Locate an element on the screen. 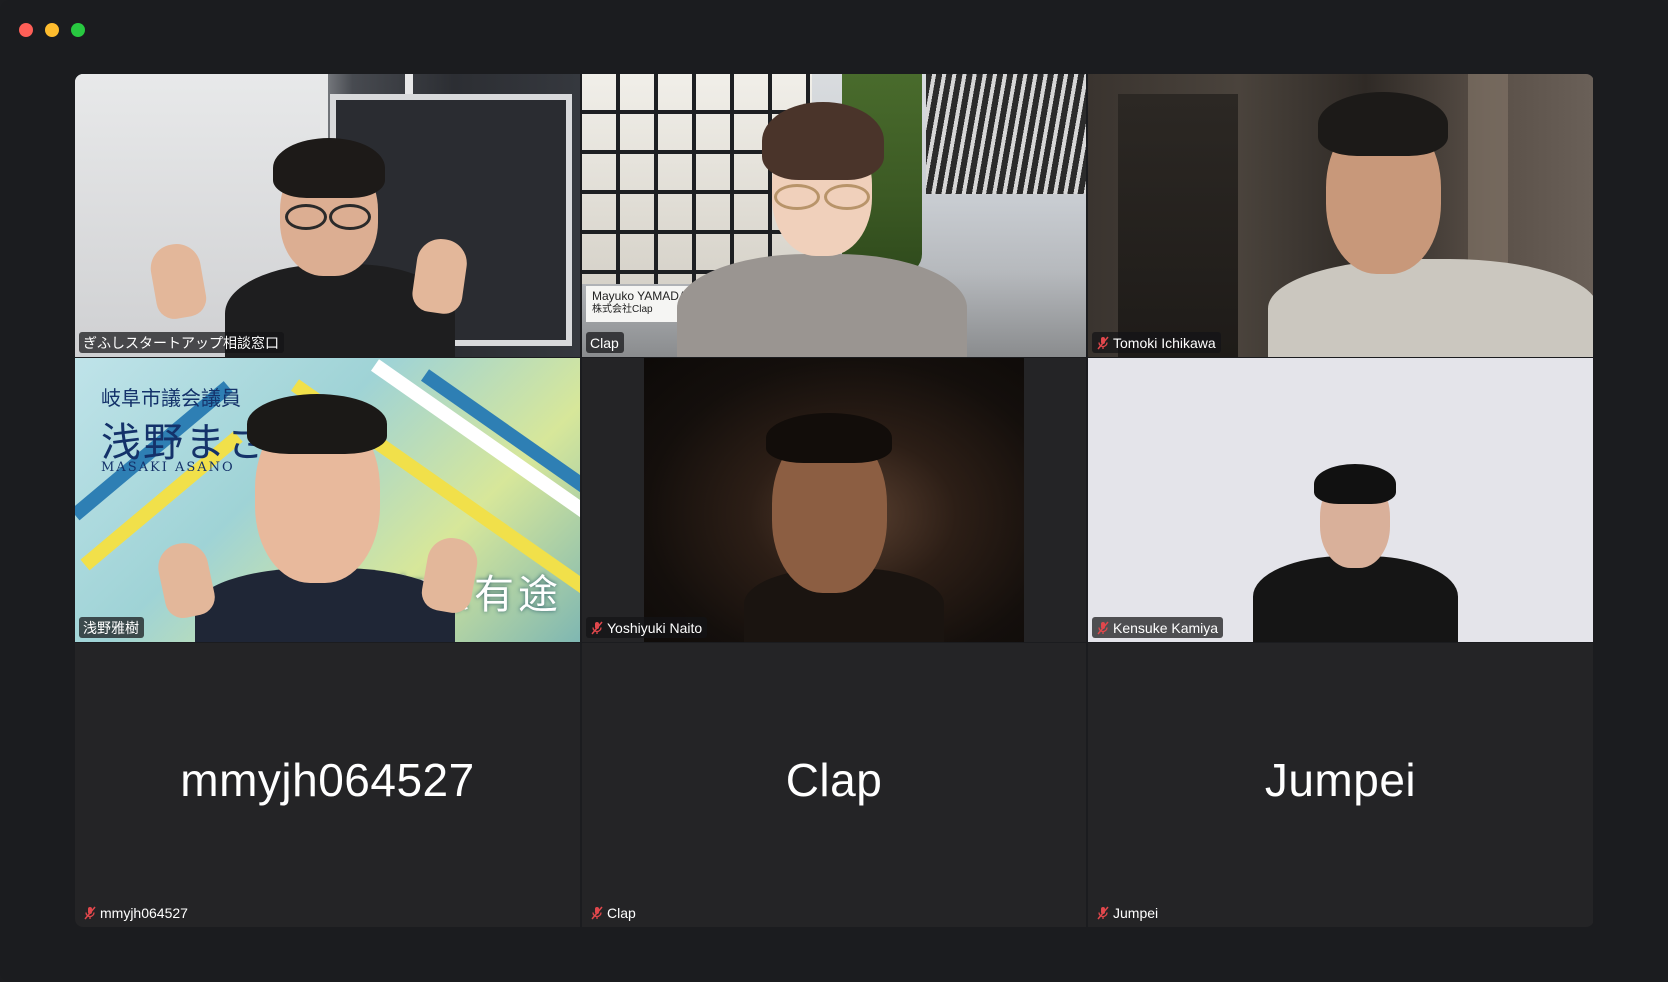 The width and height of the screenshot is (1668, 982). participant-tile-no-video: Clap Clap is located at coordinates (834, 785).